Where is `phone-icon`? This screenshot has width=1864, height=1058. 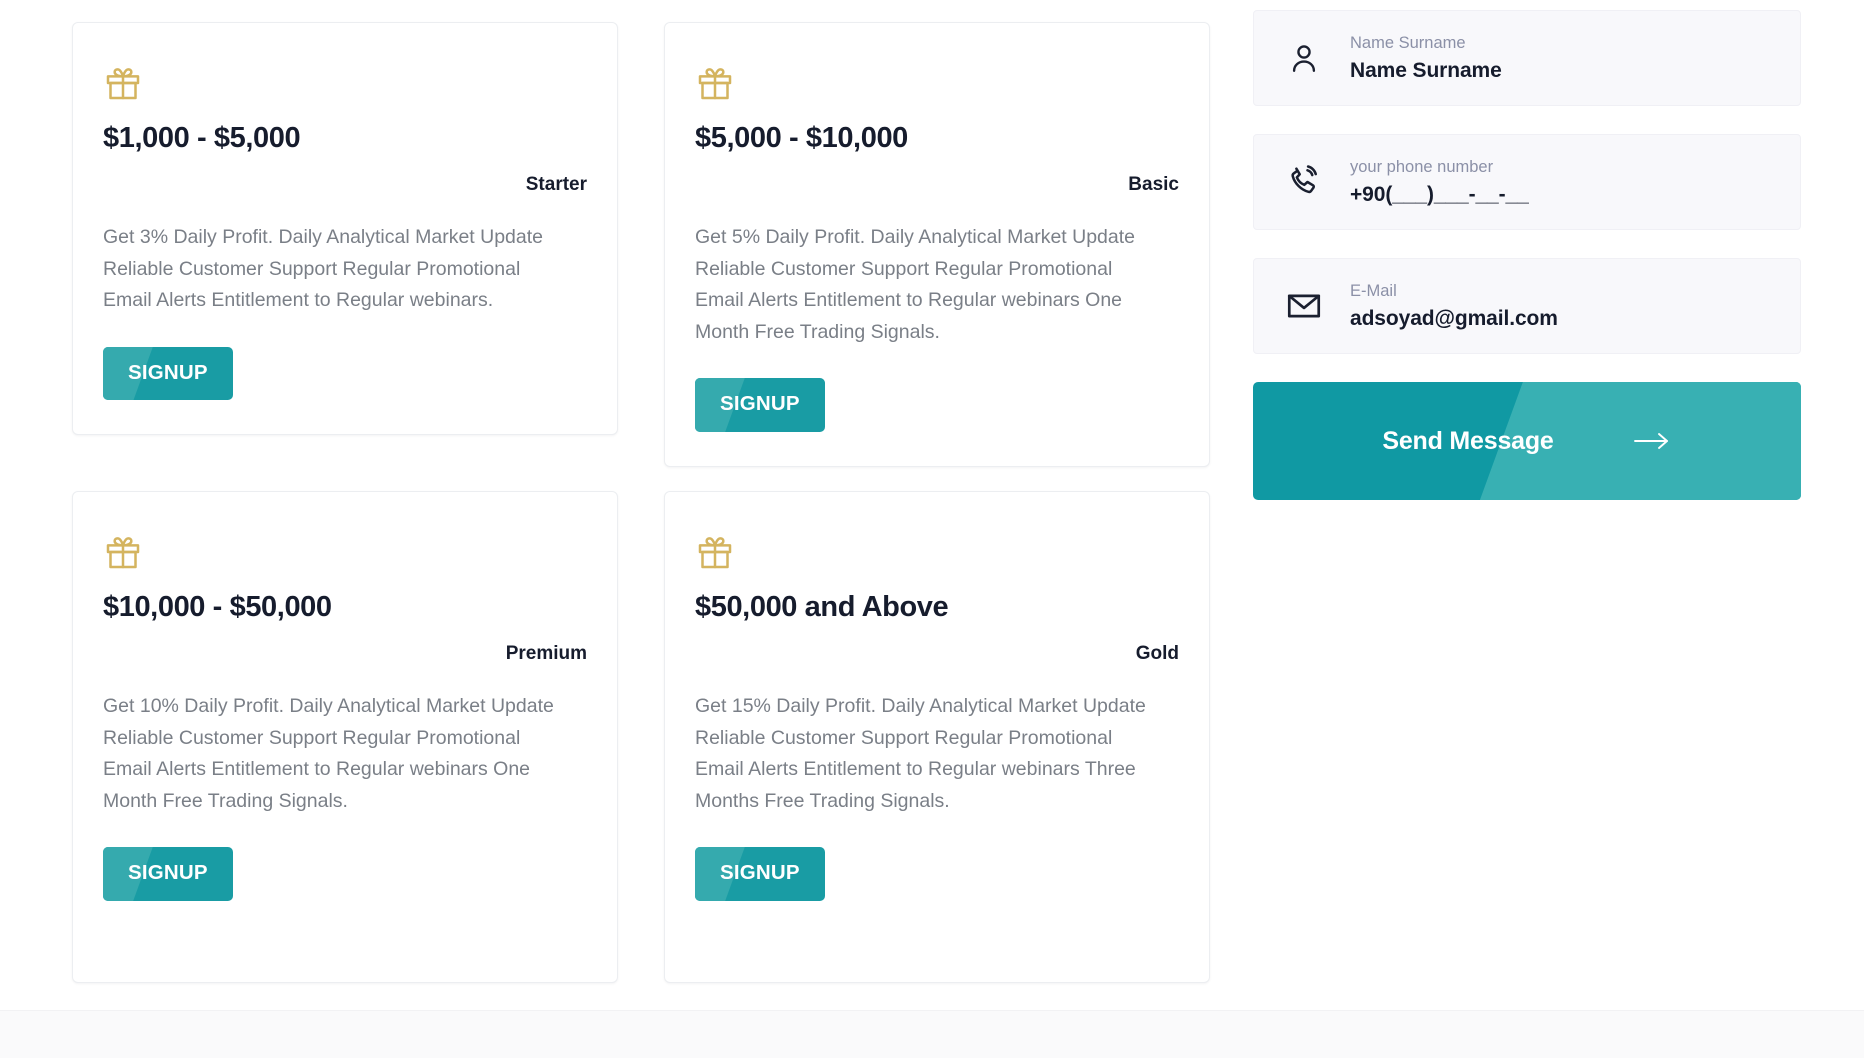
phone-icon is located at coordinates (1304, 182).